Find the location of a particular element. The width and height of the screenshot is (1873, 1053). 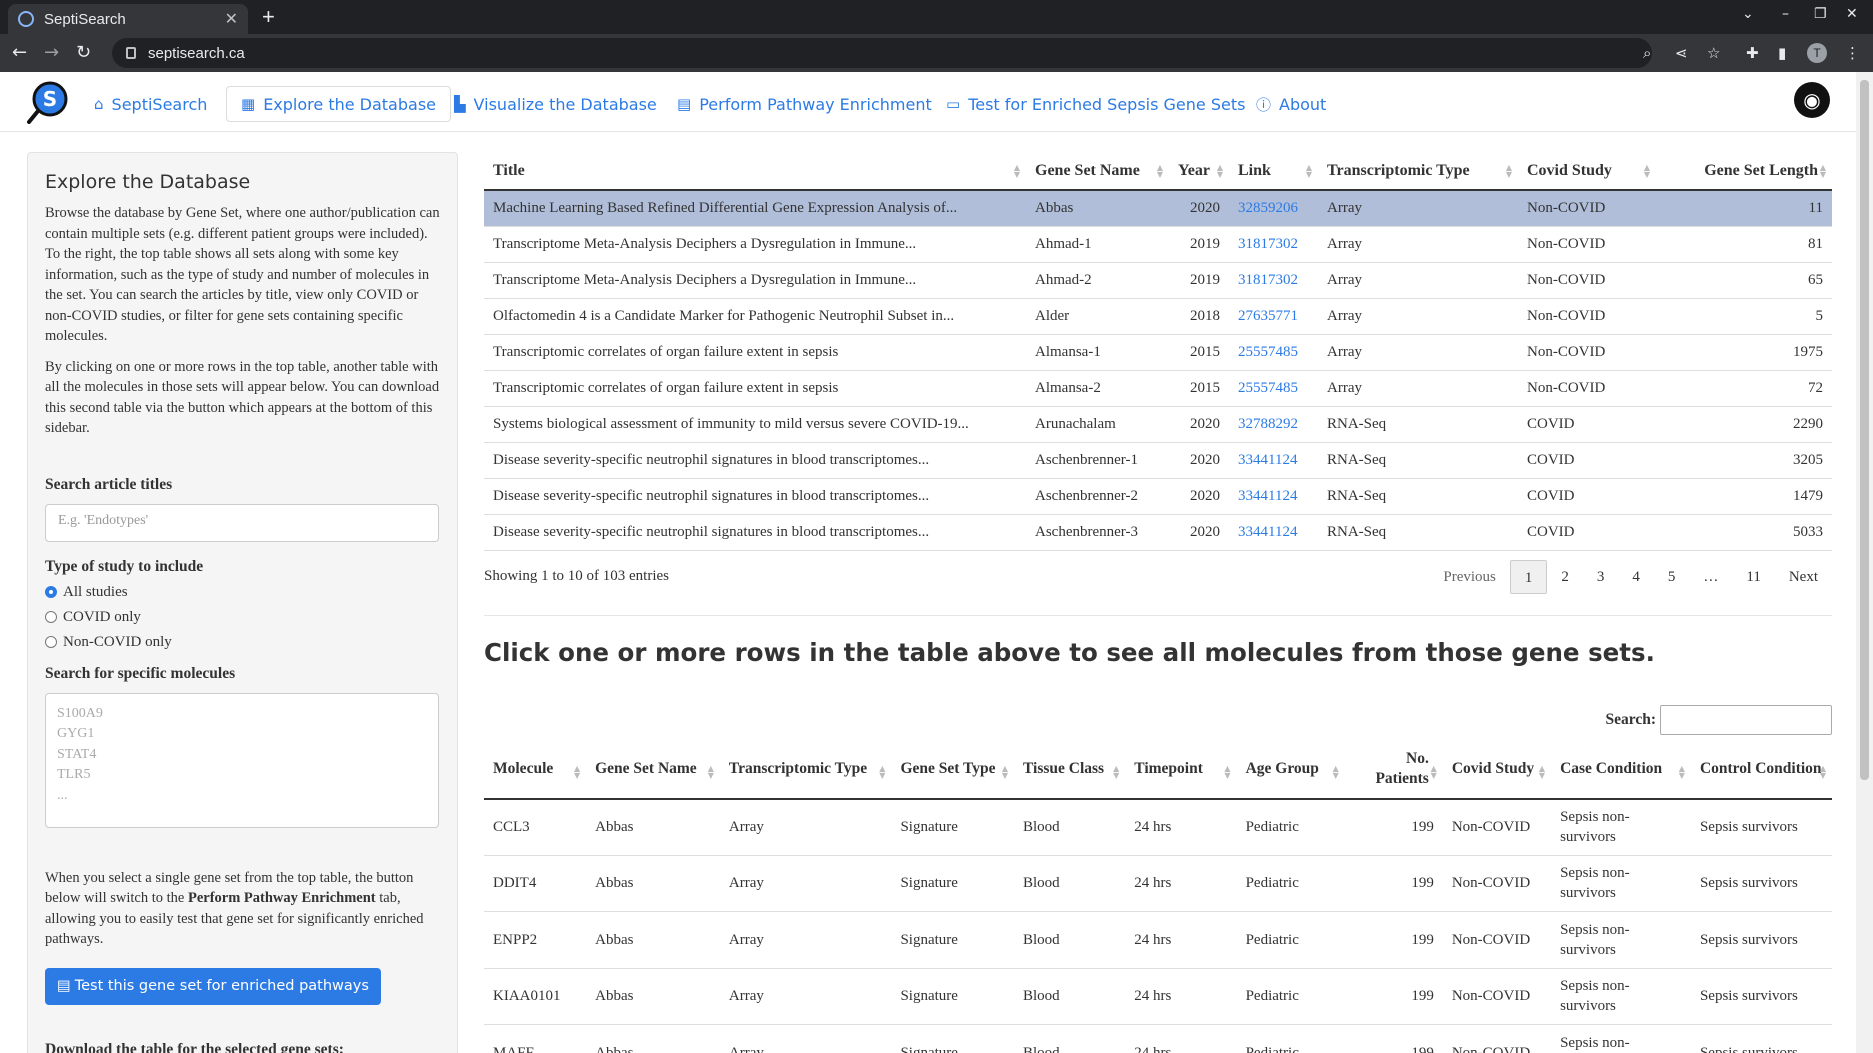

col-link: Link ▲ ▼ is located at coordinates (1273, 171).